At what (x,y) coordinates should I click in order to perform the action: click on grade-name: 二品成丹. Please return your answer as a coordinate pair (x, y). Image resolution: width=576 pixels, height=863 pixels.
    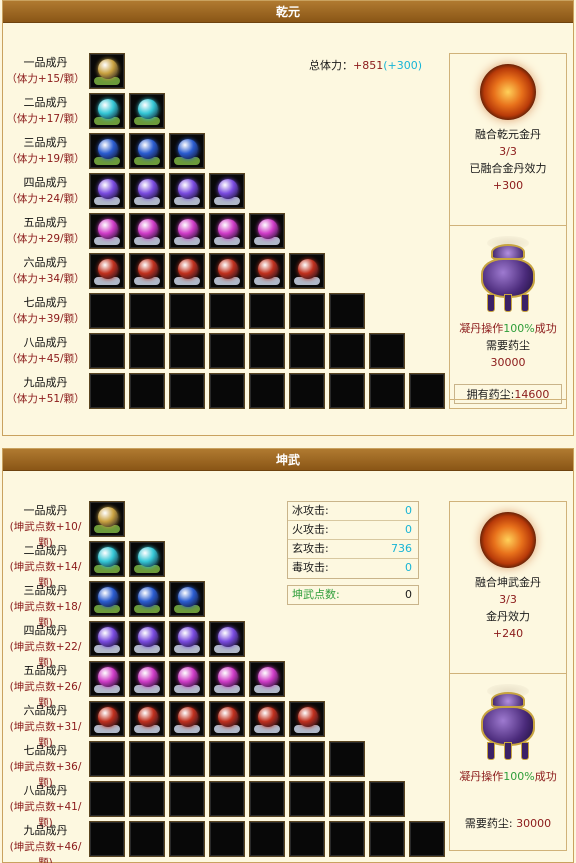
    Looking at the image, I should click on (45, 550).